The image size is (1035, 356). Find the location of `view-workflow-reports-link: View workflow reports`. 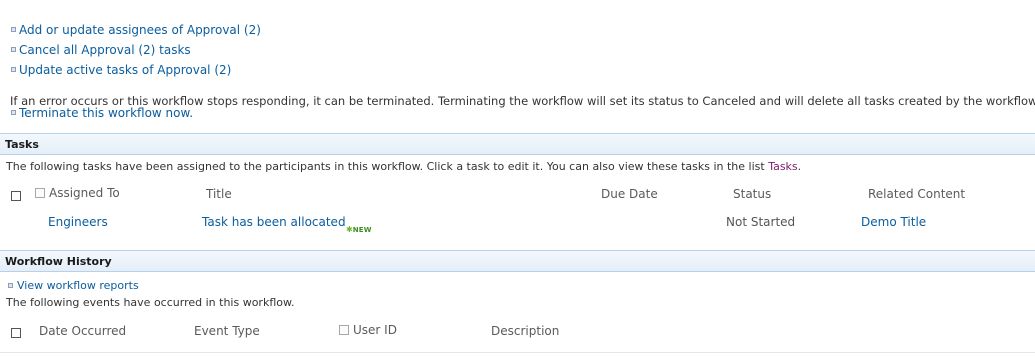

view-workflow-reports-link: View workflow reports is located at coordinates (78, 285).